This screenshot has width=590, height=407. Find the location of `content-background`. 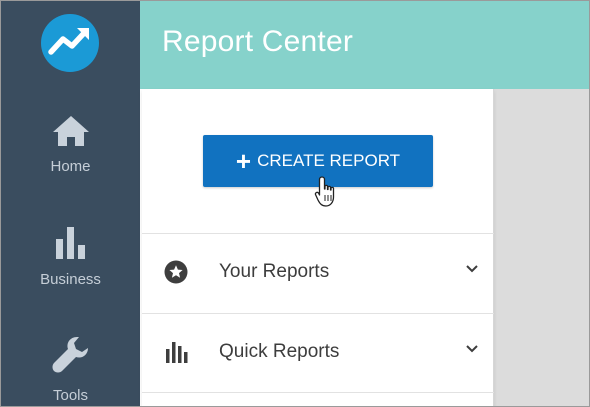

content-background is located at coordinates (541, 247).